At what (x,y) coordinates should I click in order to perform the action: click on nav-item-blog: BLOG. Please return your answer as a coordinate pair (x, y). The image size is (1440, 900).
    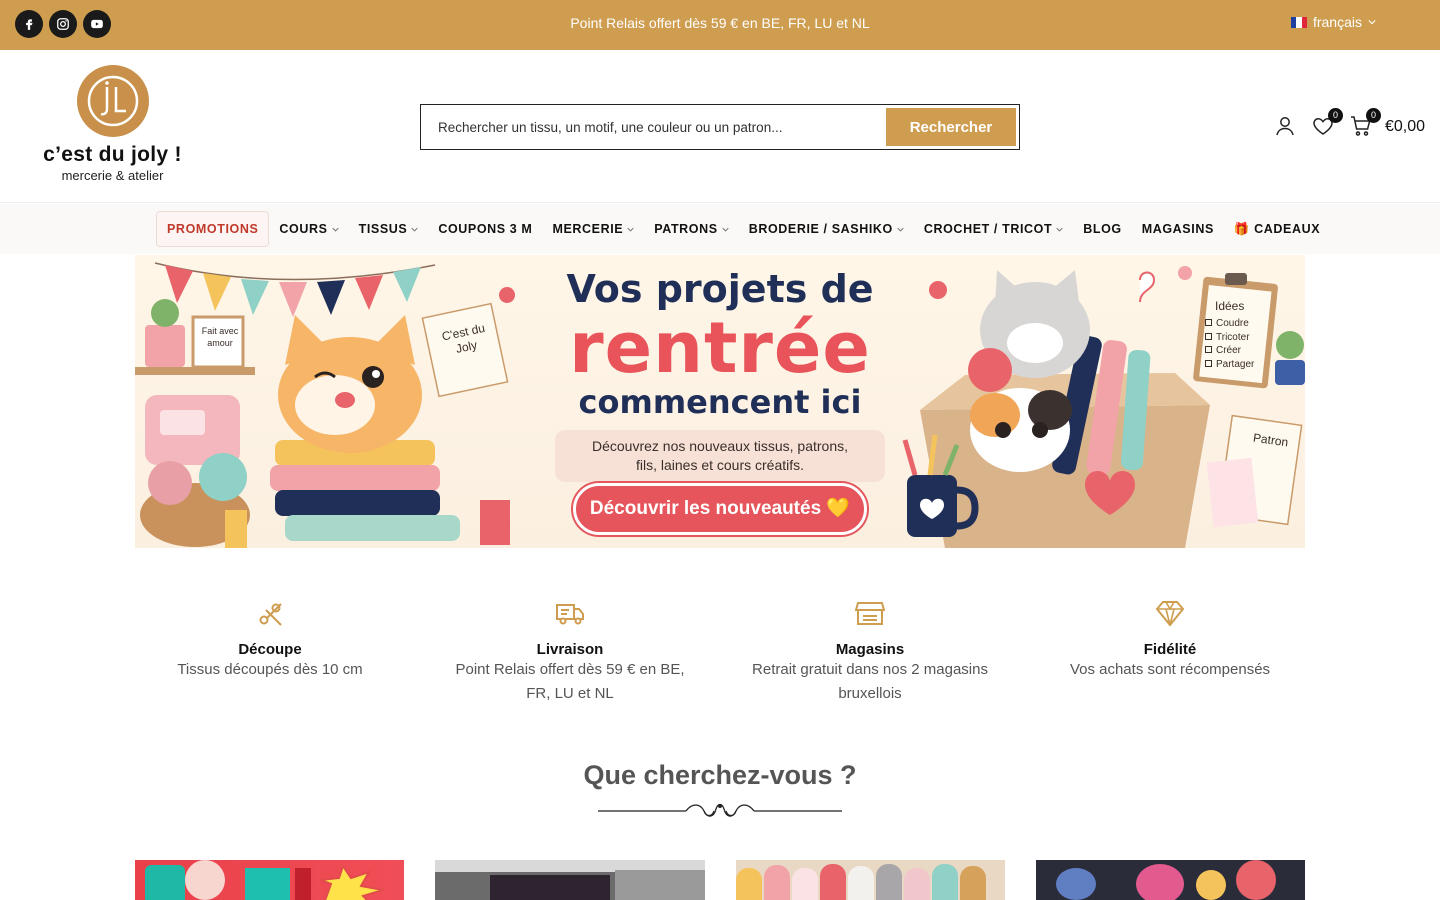
    Looking at the image, I should click on (1102, 229).